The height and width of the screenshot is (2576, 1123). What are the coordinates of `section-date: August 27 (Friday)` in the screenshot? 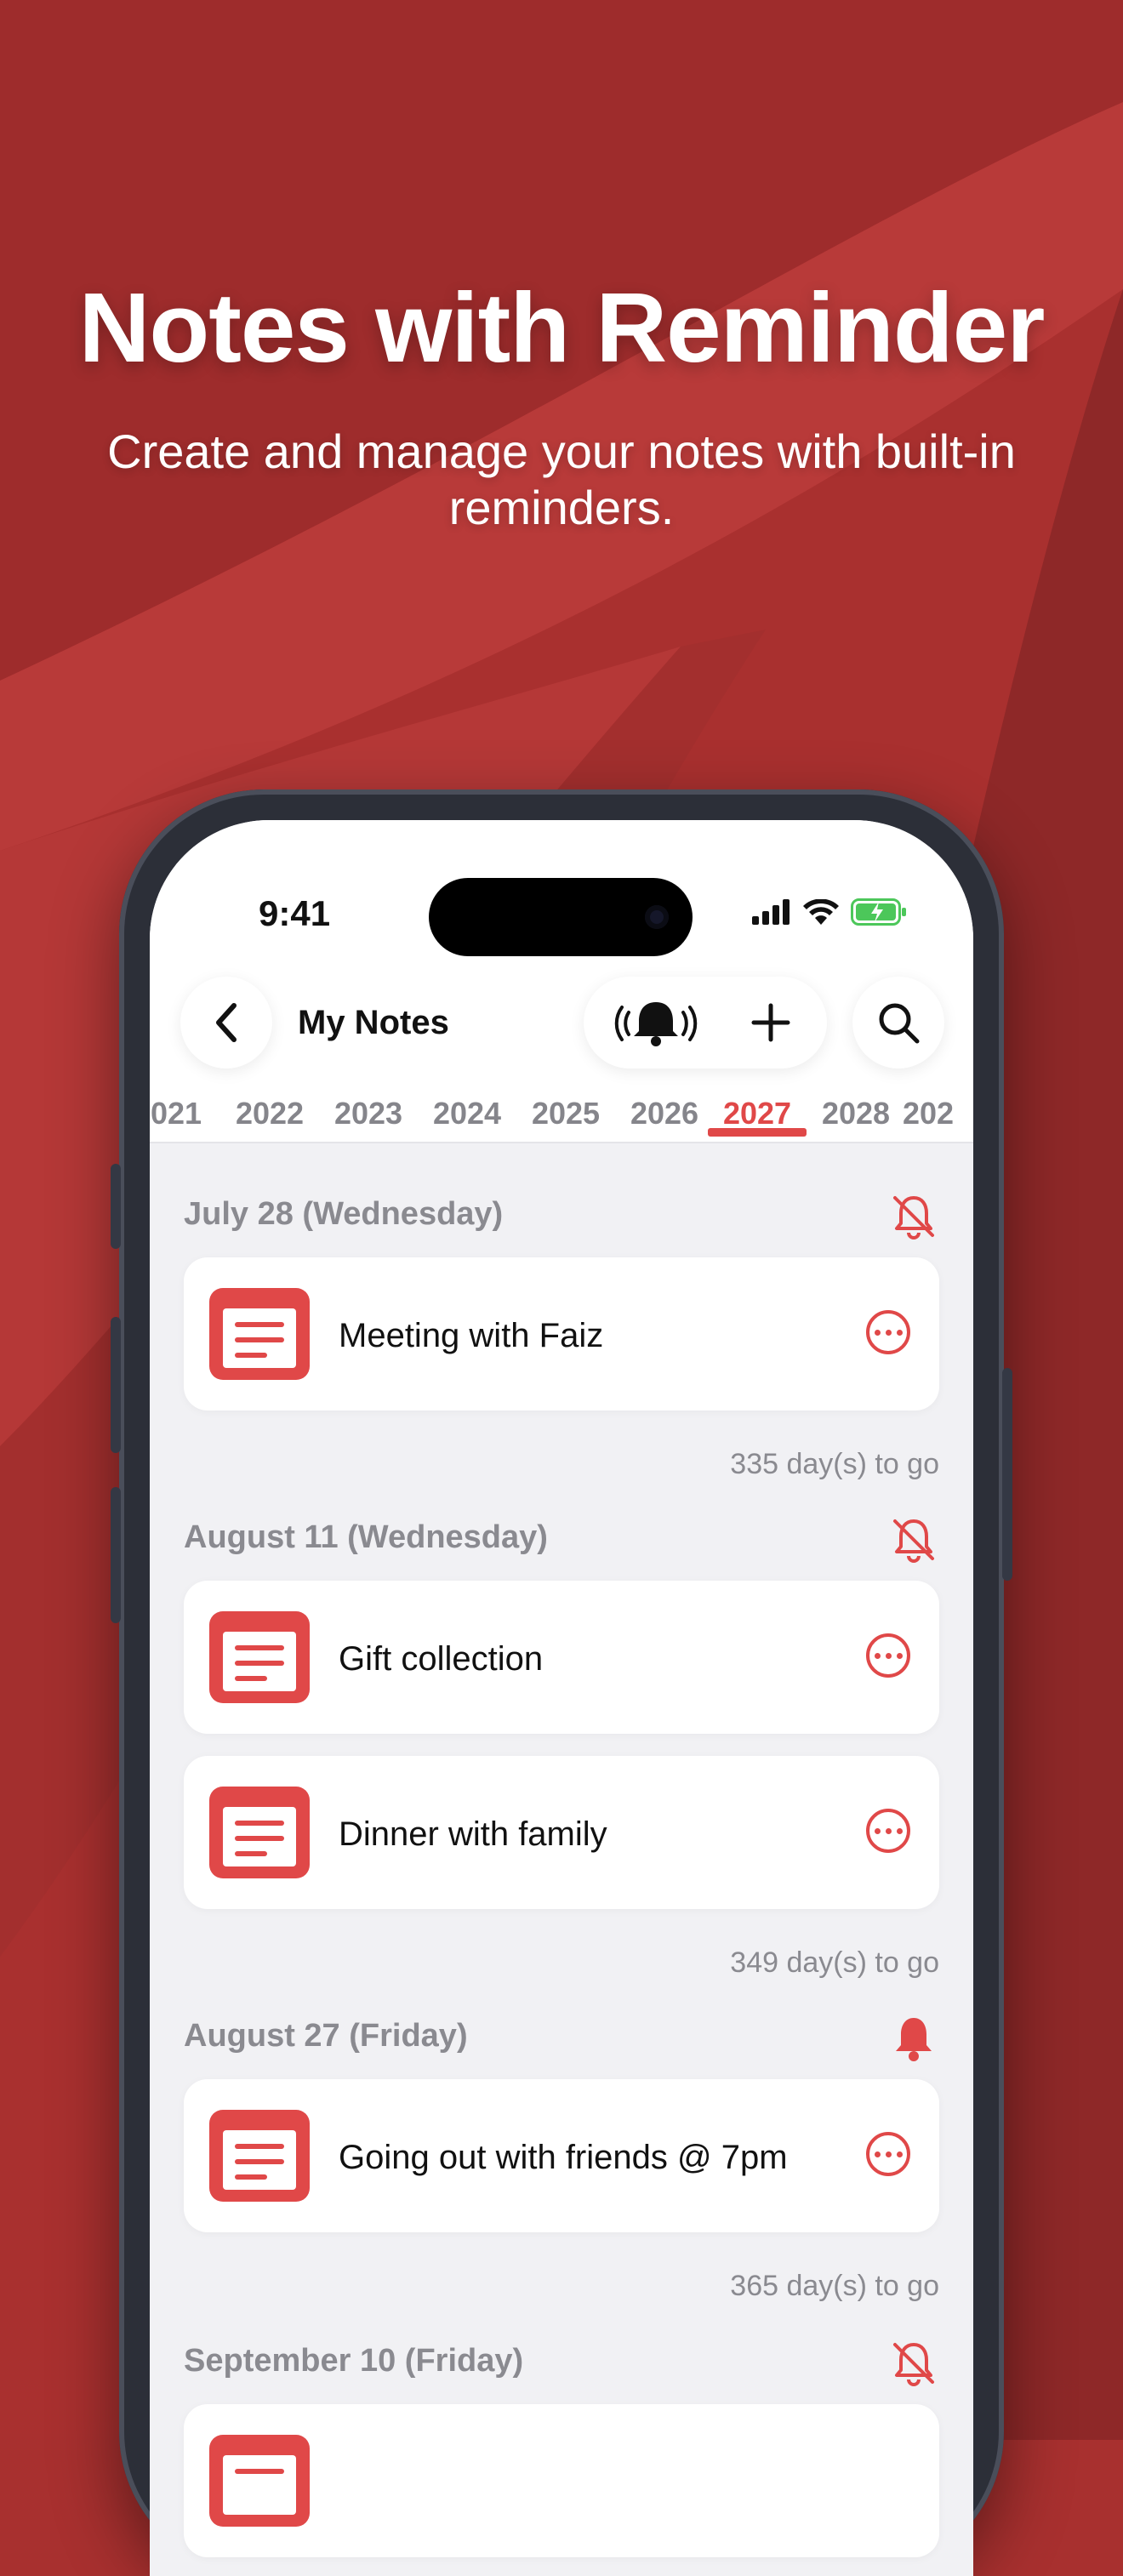 It's located at (326, 2036).